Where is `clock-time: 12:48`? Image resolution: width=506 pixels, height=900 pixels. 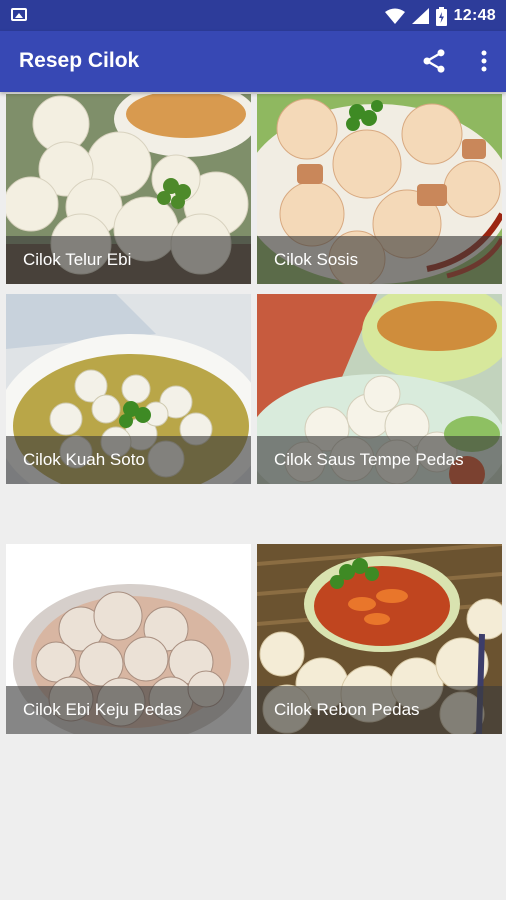
clock-time: 12:48 is located at coordinates (474, 15).